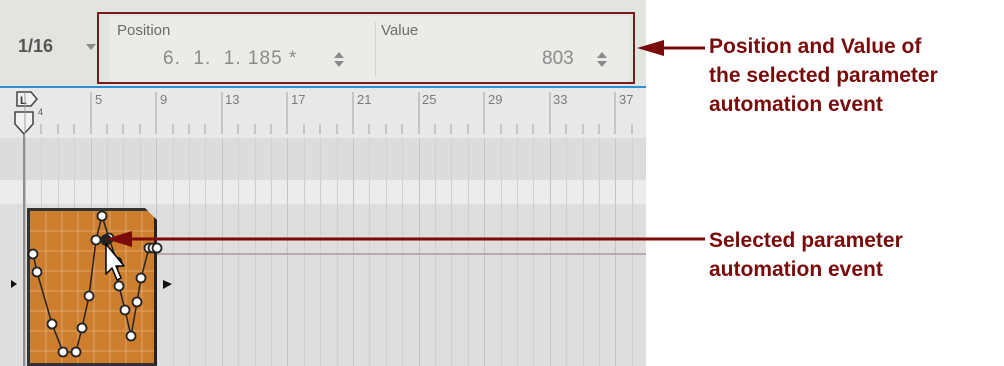  I want to click on callout-line: Position and Value of, so click(815, 46).